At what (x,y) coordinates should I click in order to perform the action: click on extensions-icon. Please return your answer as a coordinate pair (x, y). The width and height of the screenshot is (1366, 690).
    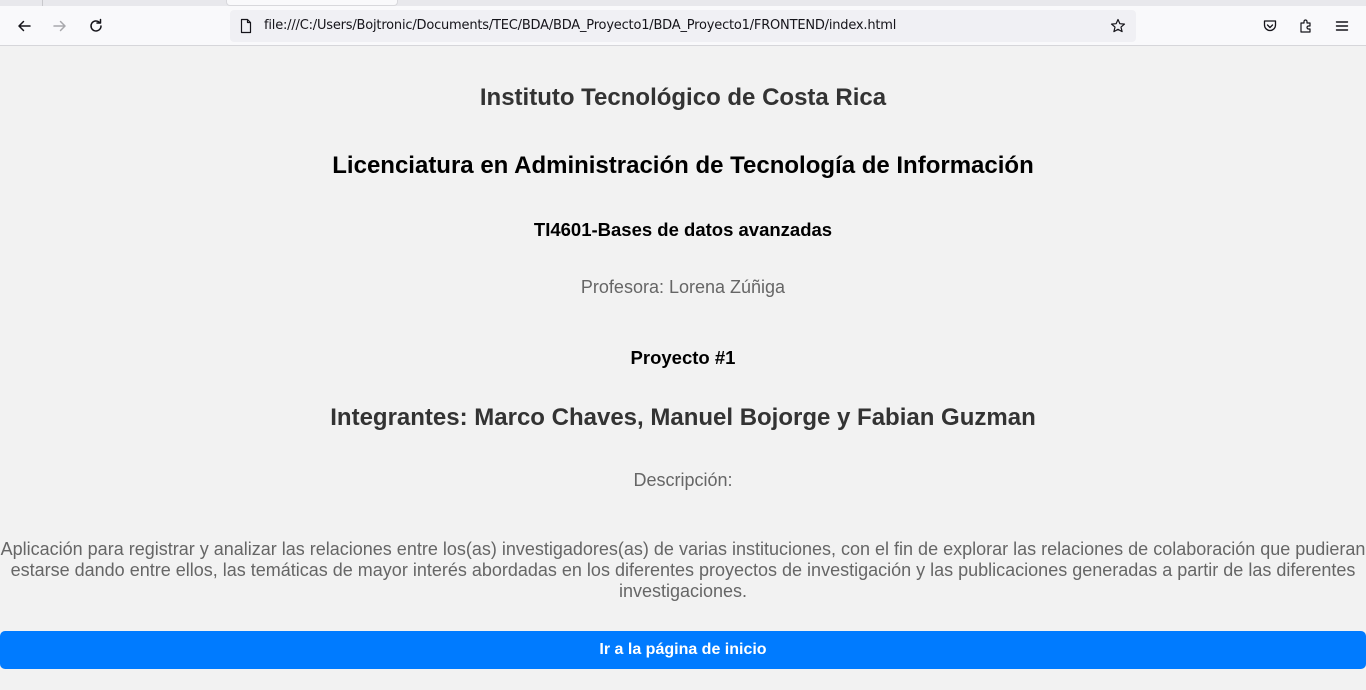
    Looking at the image, I should click on (1305, 26).